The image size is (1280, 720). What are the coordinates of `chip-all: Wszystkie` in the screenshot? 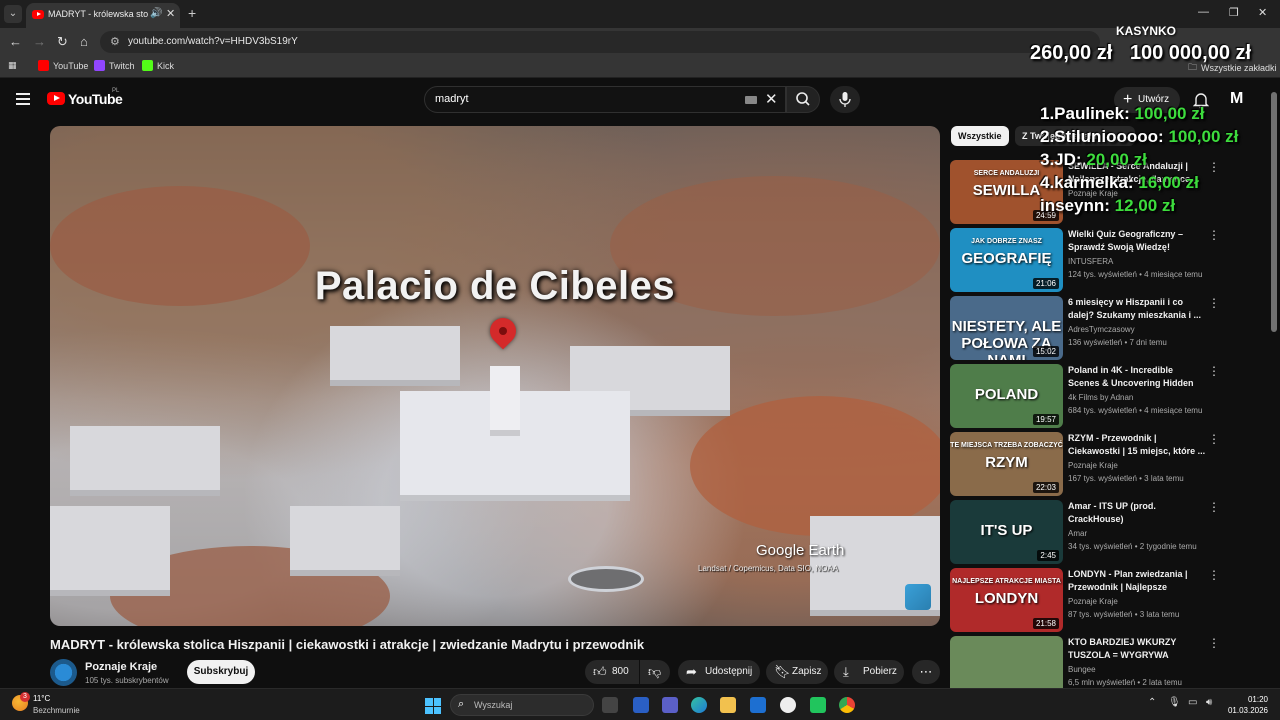 It's located at (980, 136).